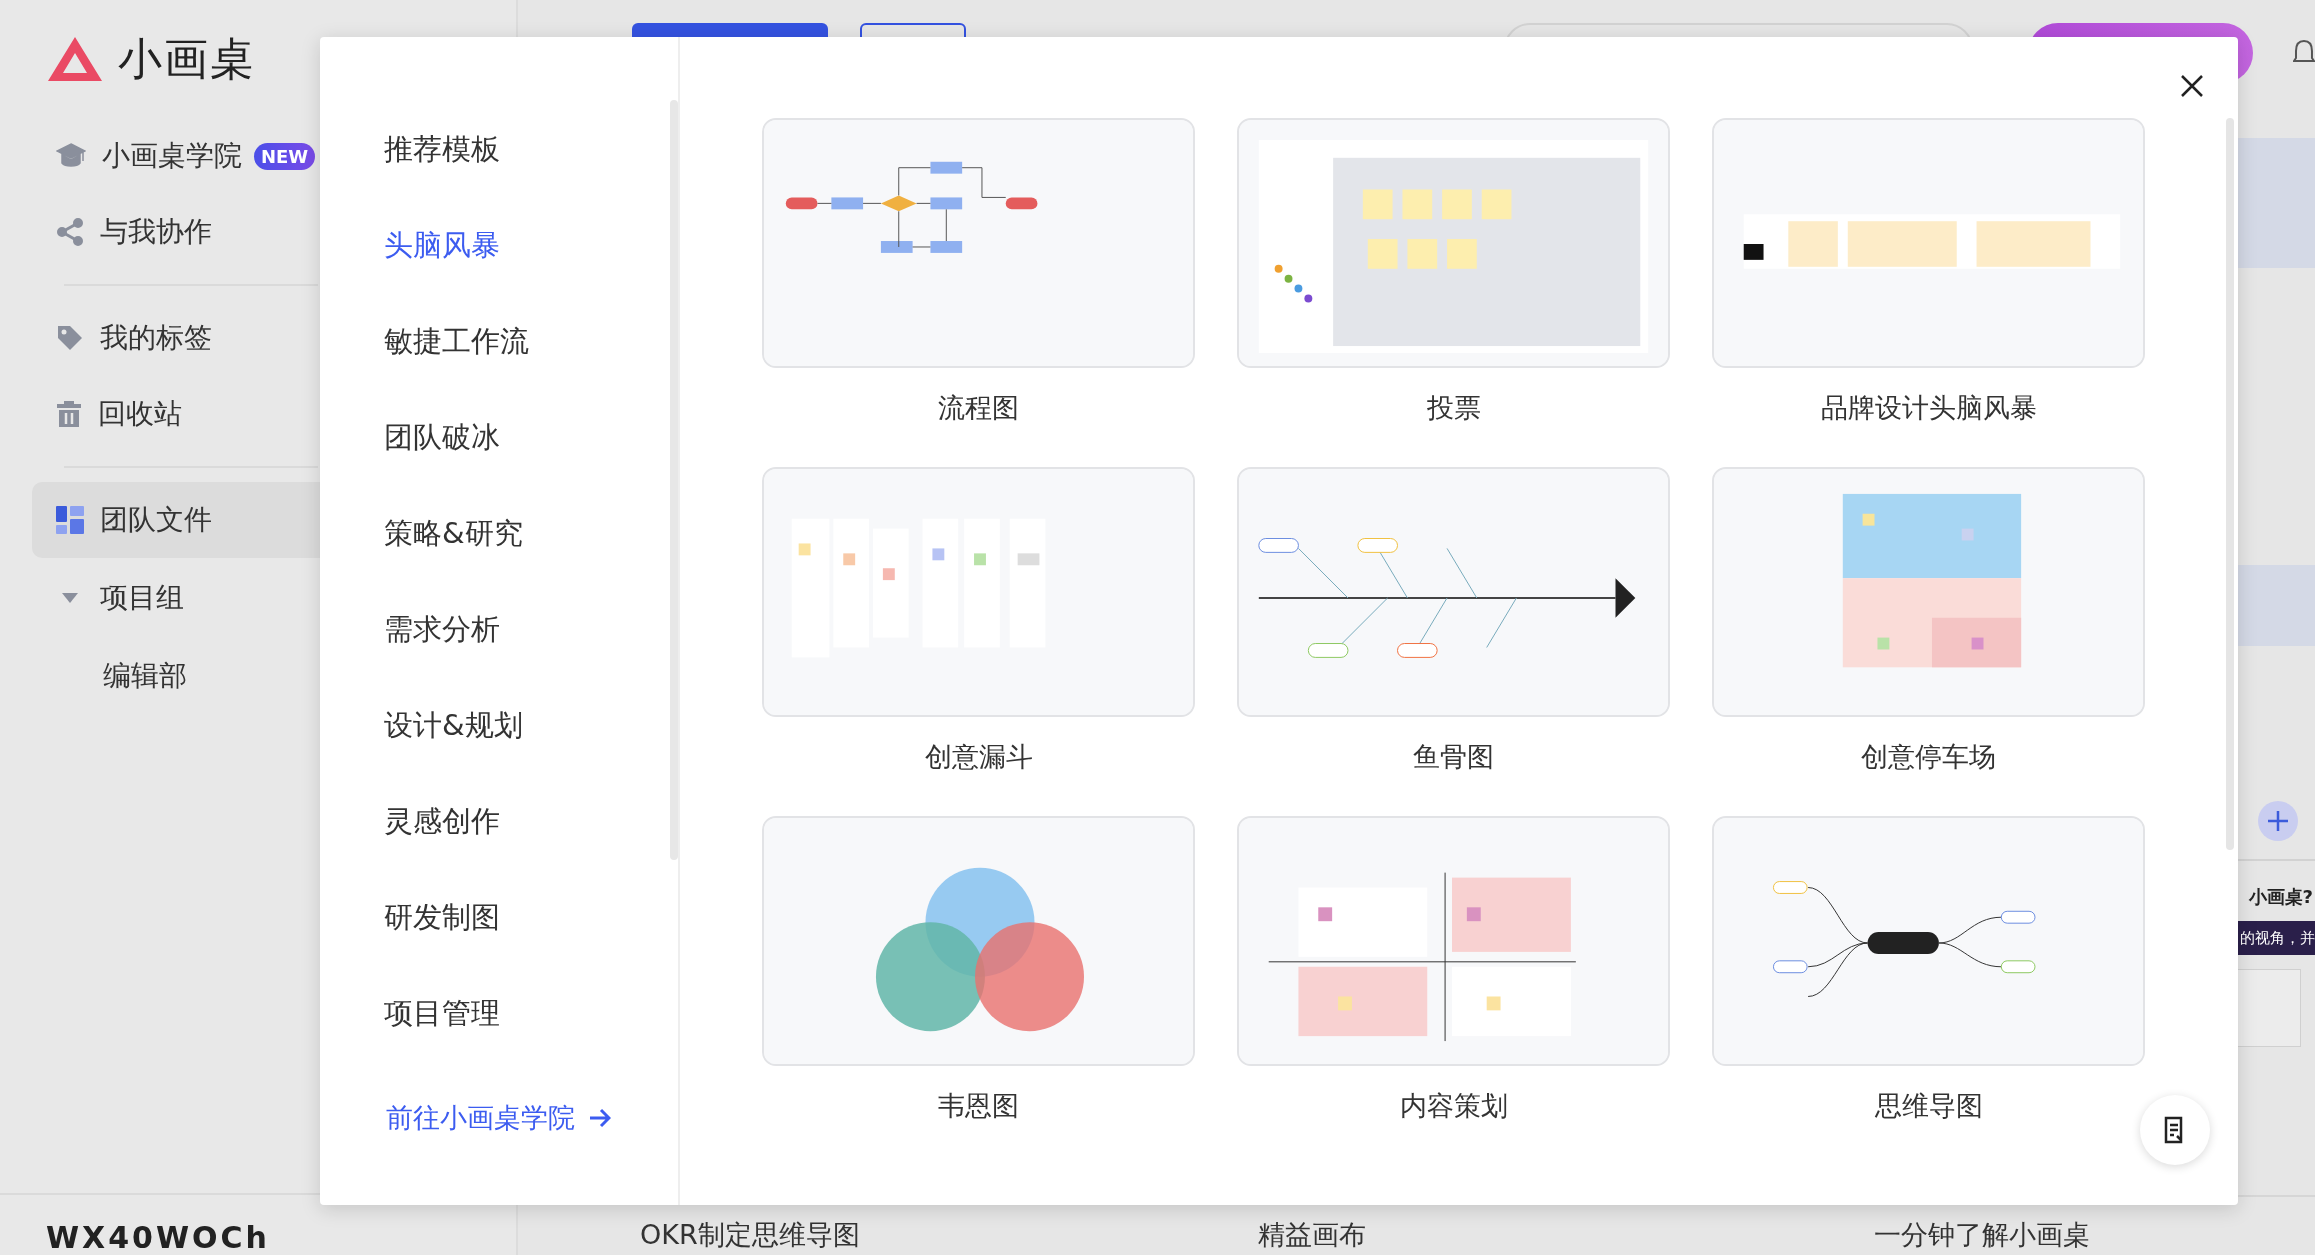 The image size is (2315, 1255). I want to click on board-title: OKR制定思维导图, so click(750, 1235).